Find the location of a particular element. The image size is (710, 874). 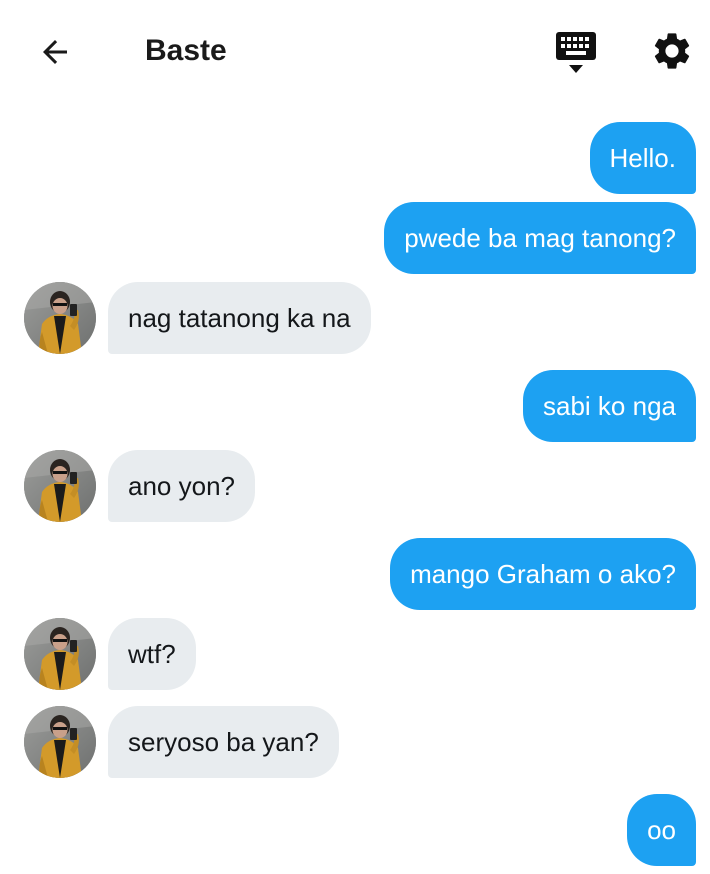

message-outgoing: oo is located at coordinates (661, 830).